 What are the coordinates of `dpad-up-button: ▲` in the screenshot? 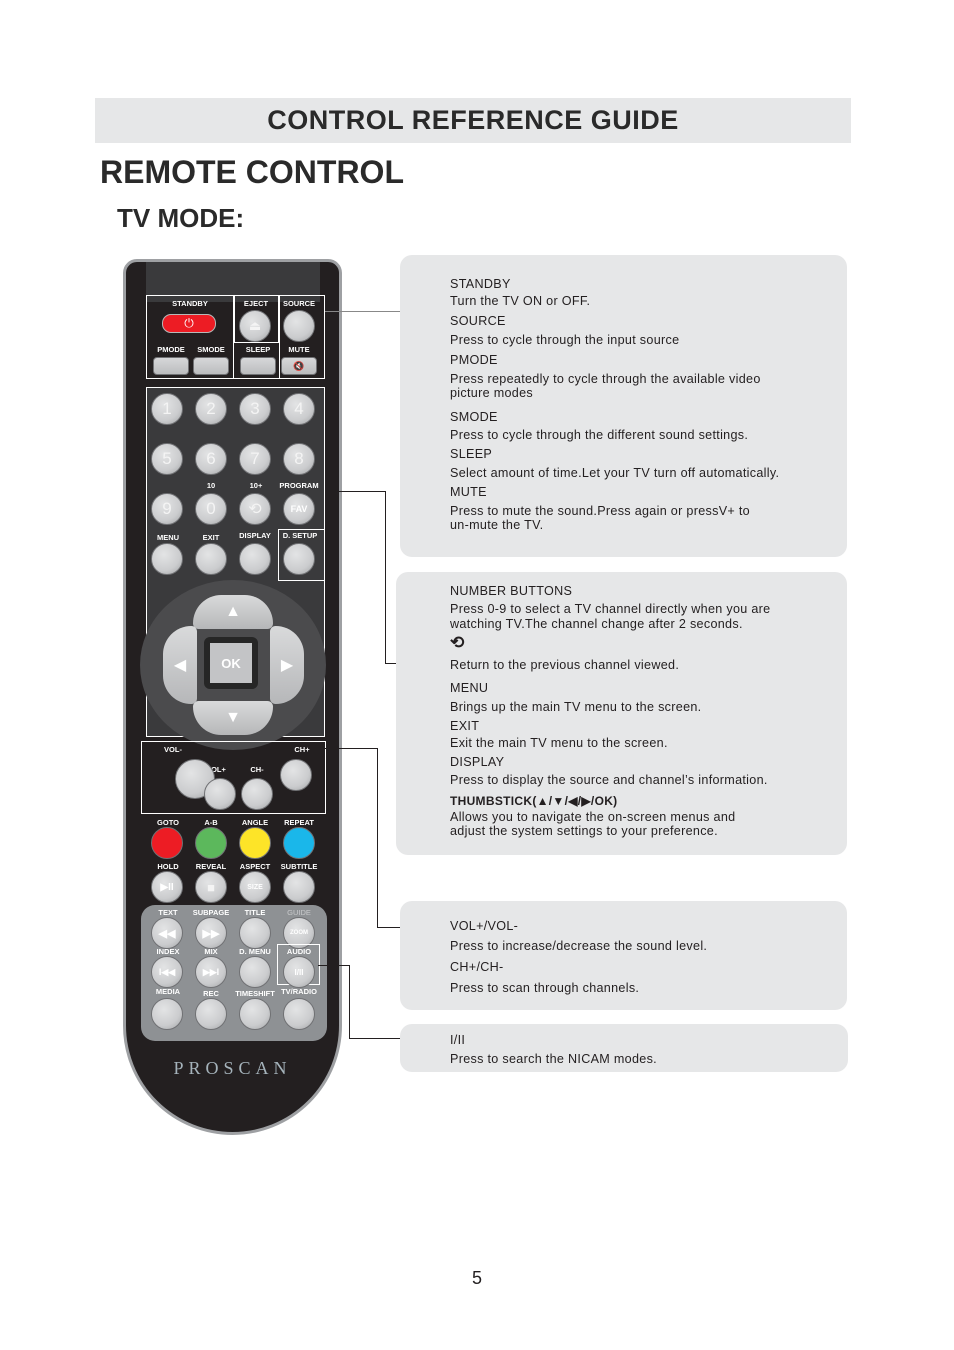 It's located at (233, 612).